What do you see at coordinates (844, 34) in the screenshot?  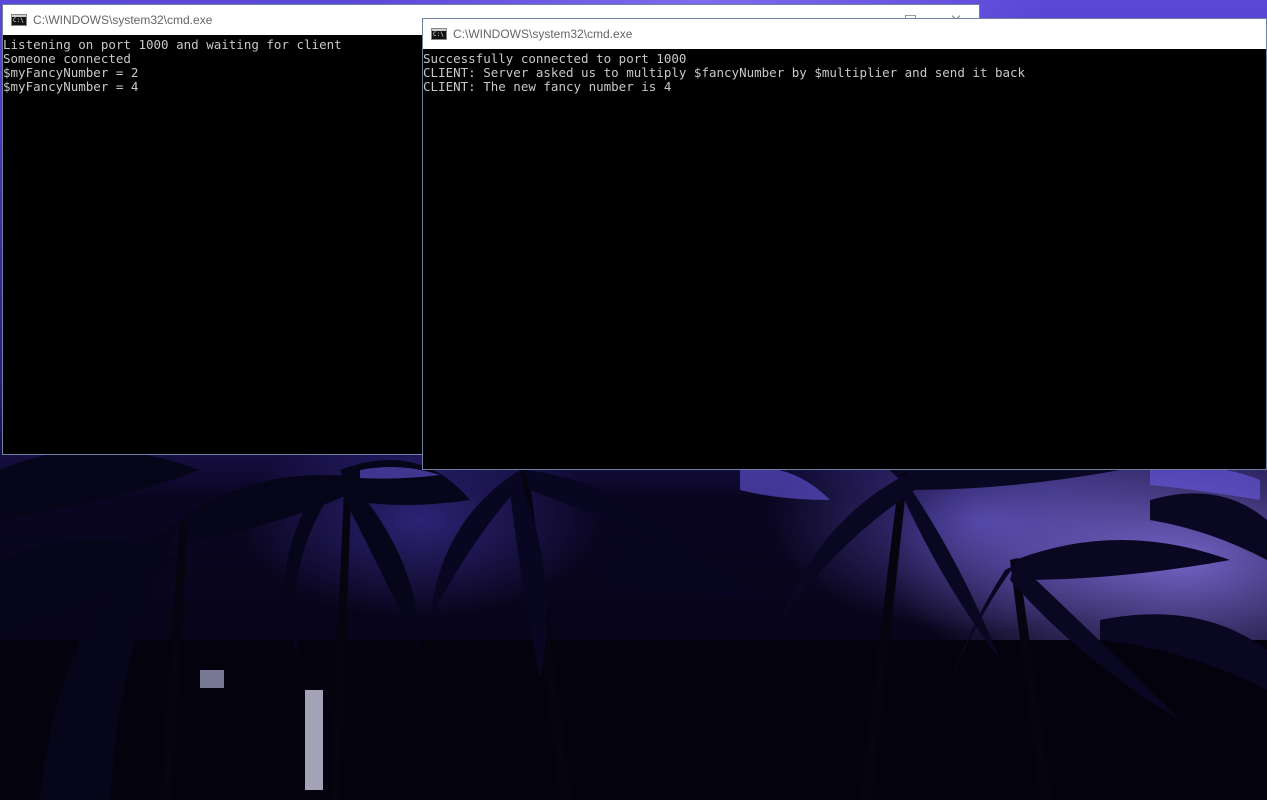 I see `title-bar: C:\WINDOWS\system32\cmd.exe` at bounding box center [844, 34].